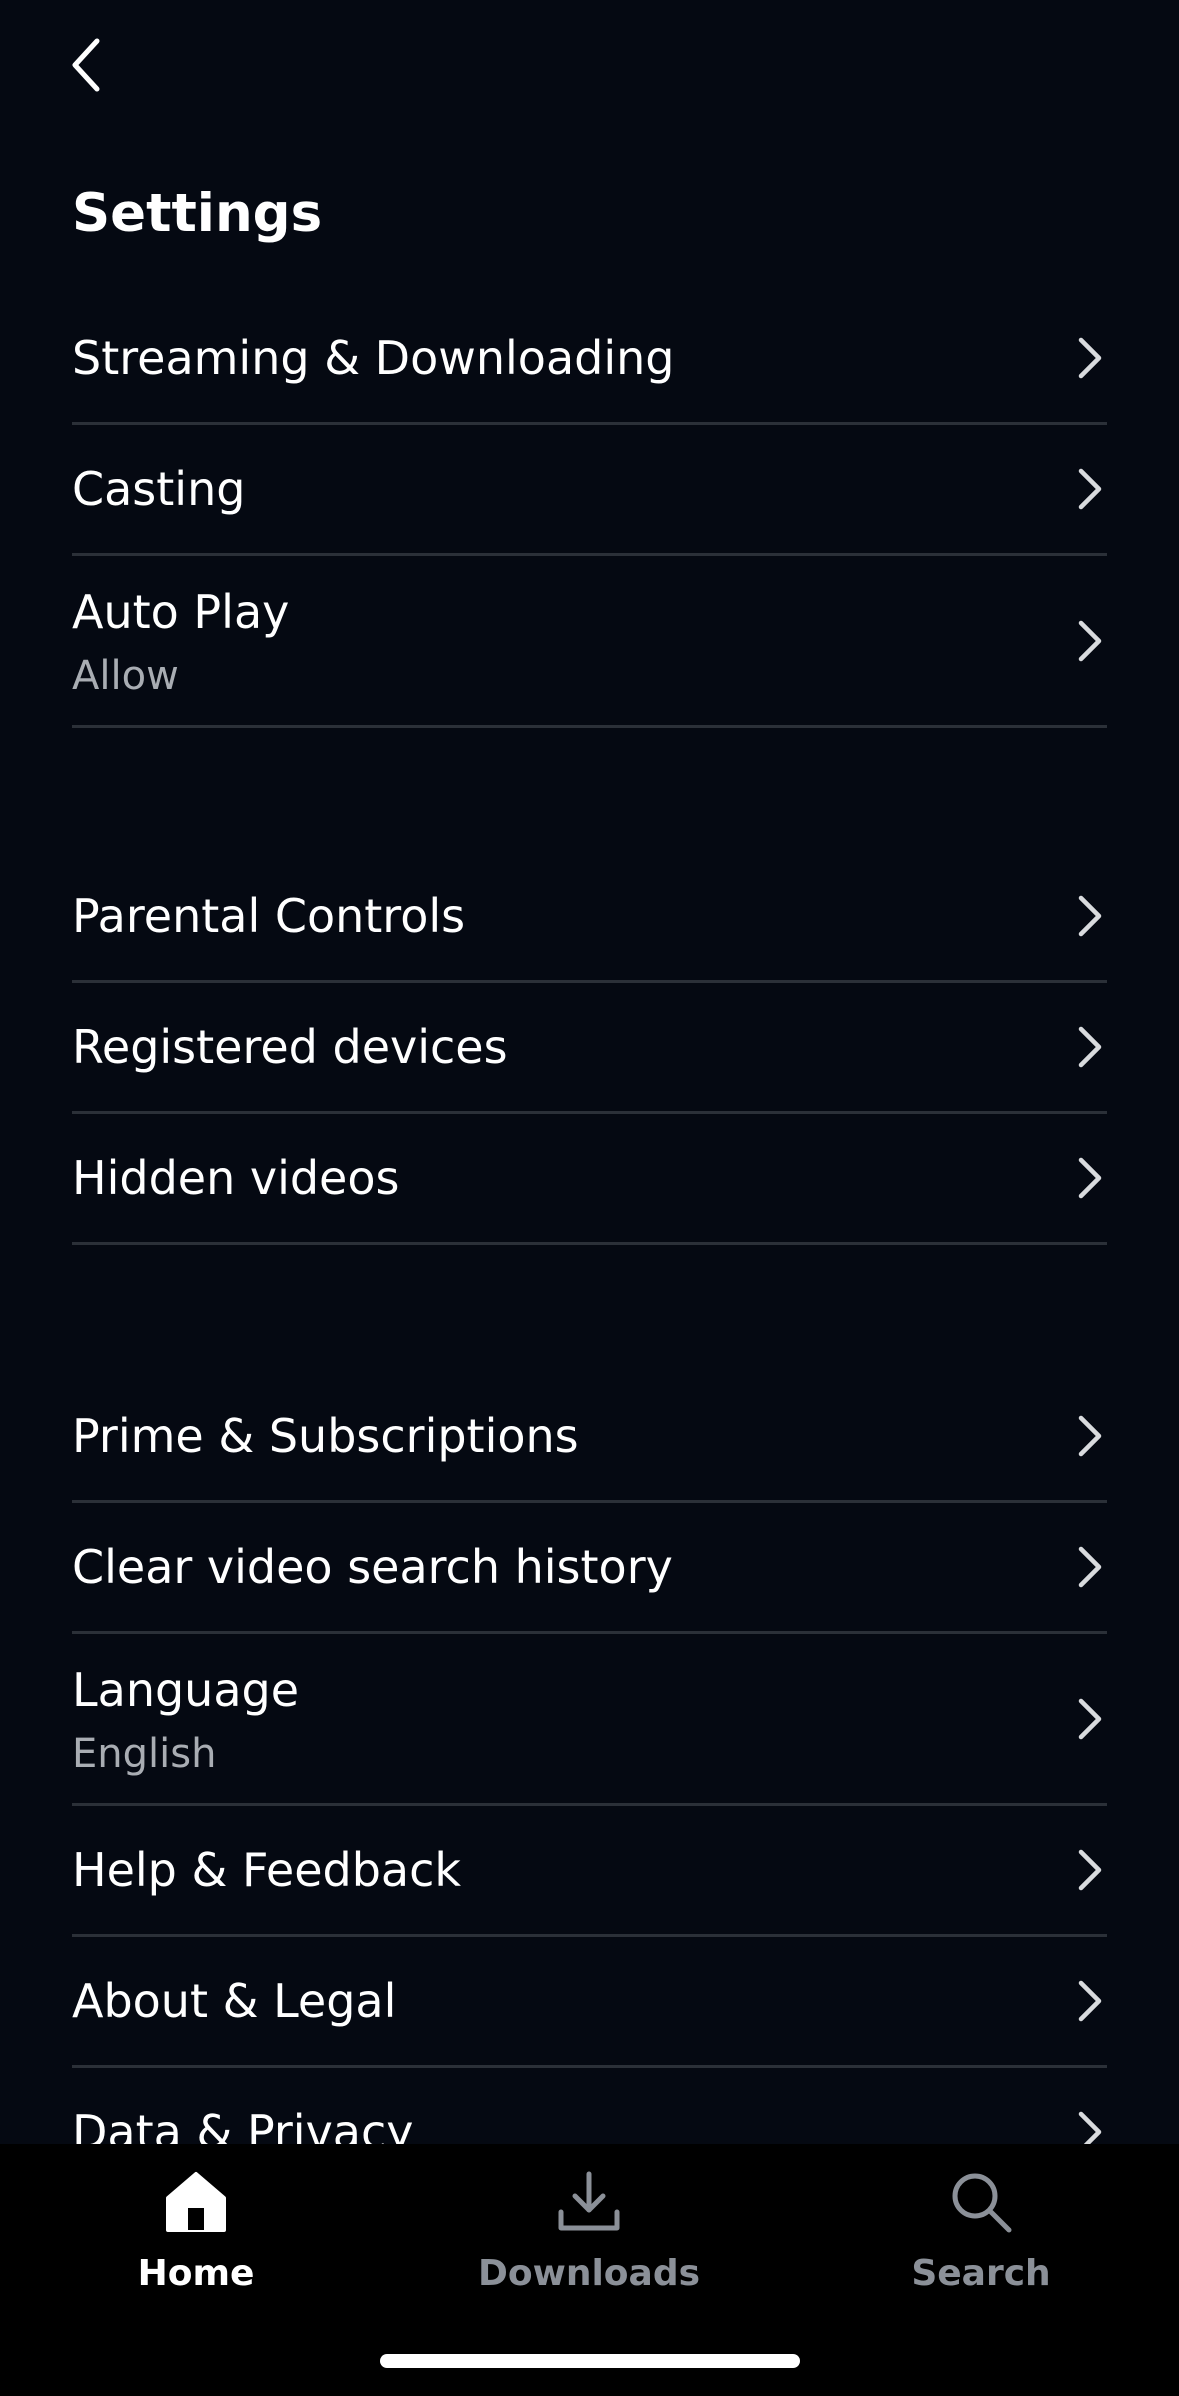  What do you see at coordinates (196, 2273) in the screenshot?
I see `nav-label: Home` at bounding box center [196, 2273].